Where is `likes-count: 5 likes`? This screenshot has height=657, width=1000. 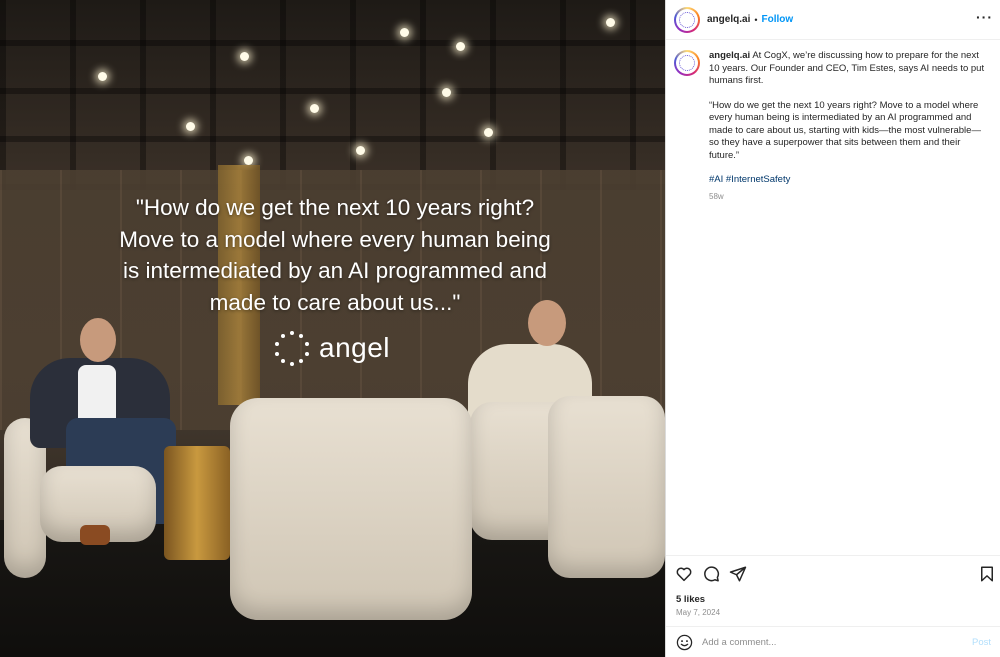 likes-count: 5 likes is located at coordinates (690, 599).